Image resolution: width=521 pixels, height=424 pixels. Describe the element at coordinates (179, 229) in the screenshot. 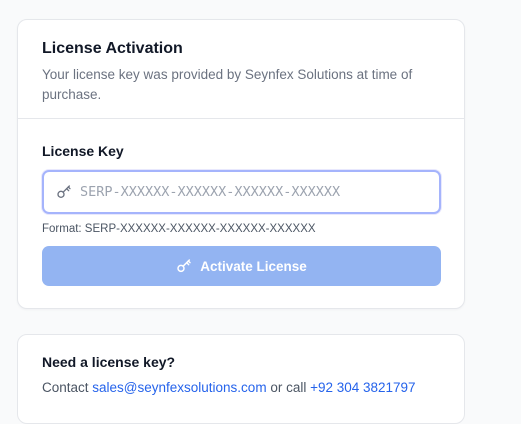

I see `format-hint: Format: SERP-XXXXXX-XXXXXX-XXXXXX-XXXXXX` at that location.